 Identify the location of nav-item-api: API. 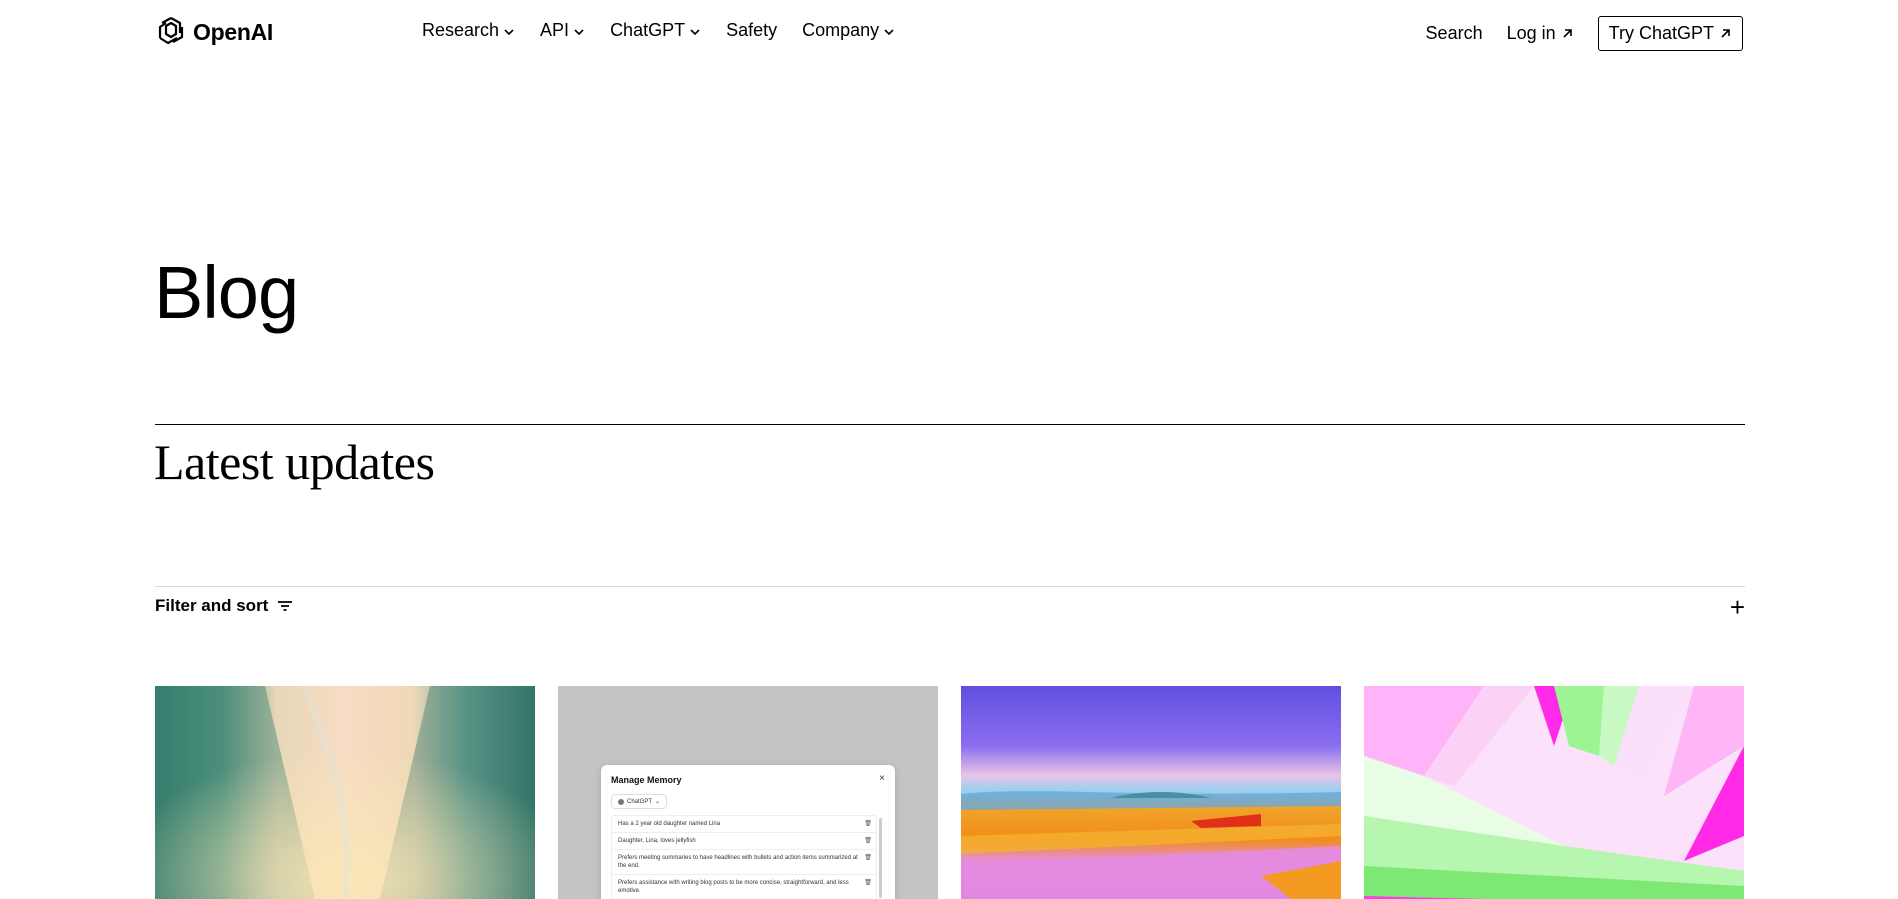
(562, 30).